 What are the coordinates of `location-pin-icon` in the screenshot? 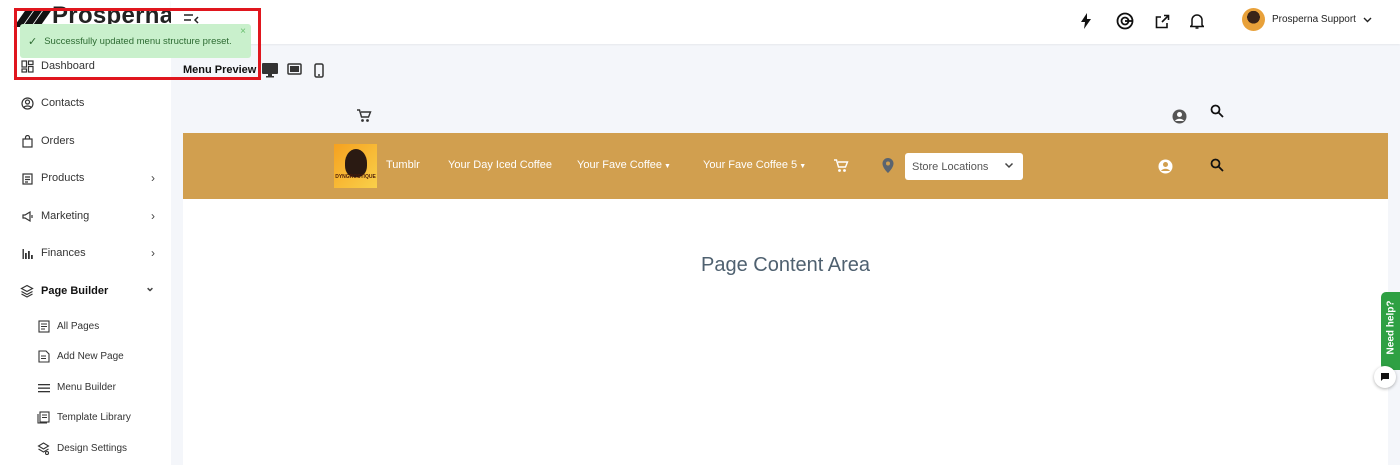 It's located at (888, 168).